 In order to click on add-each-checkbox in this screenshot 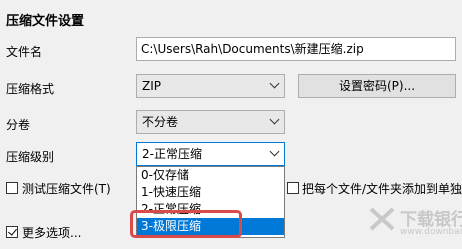, I will do `click(293, 188)`.